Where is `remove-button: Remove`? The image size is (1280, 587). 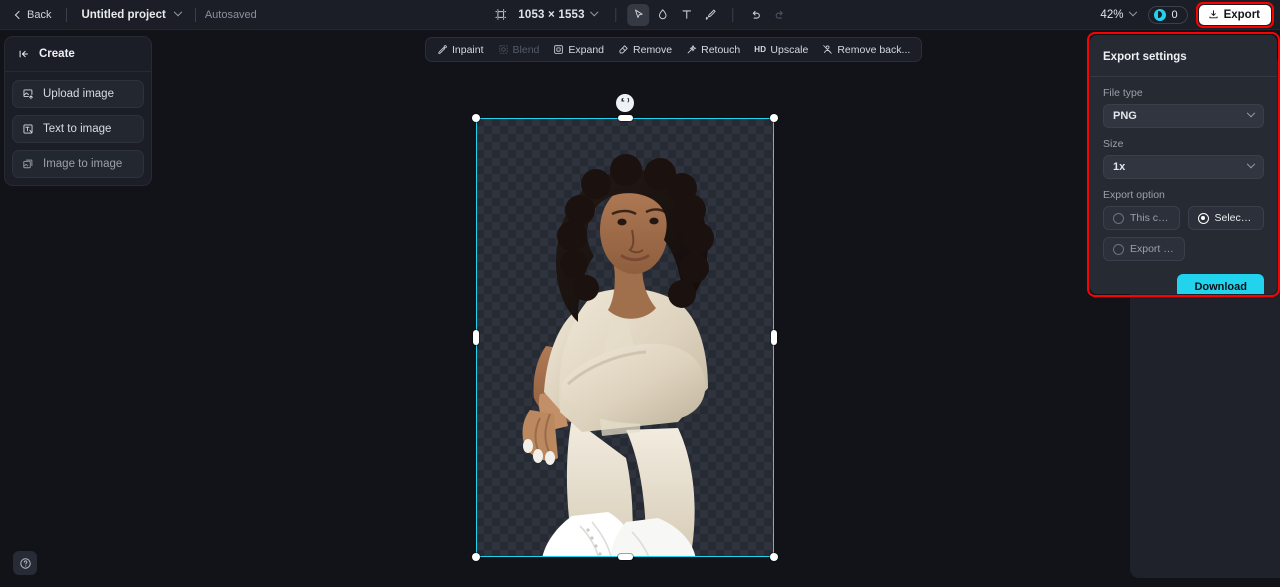
remove-button: Remove is located at coordinates (645, 50).